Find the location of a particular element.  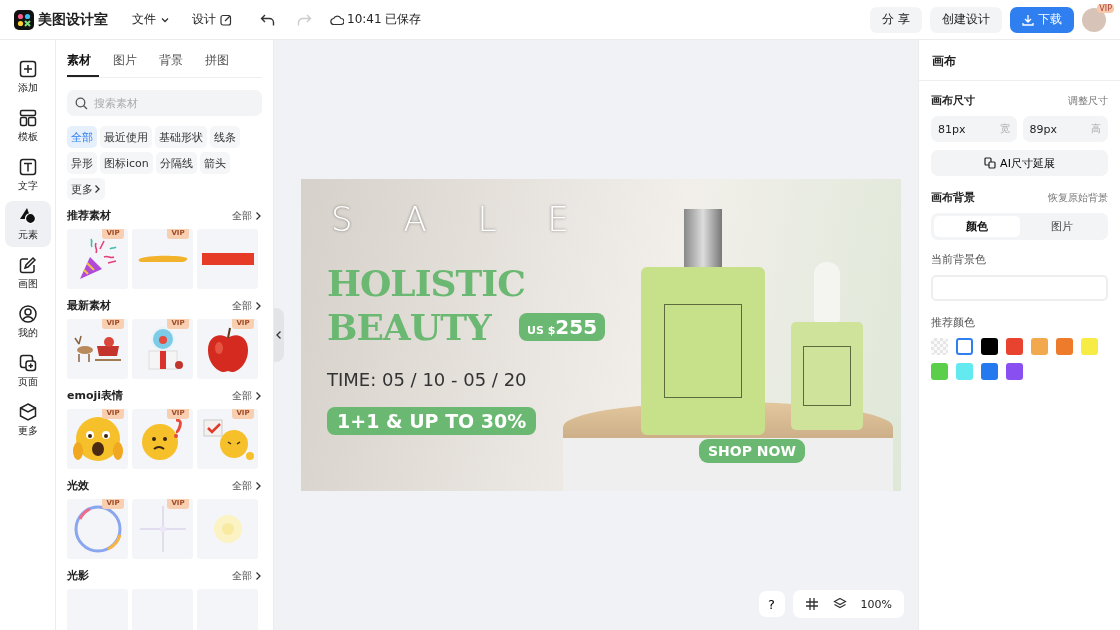

section-title: 推荐素材 is located at coordinates (89, 215).